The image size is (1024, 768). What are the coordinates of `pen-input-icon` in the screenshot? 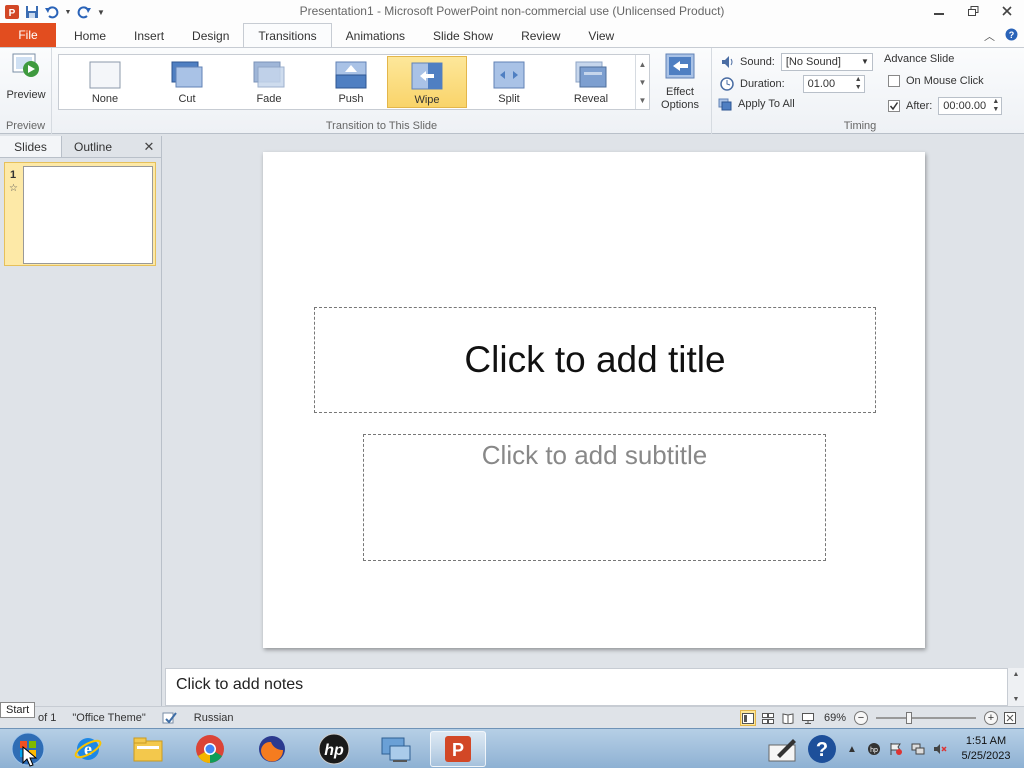 It's located at (783, 749).